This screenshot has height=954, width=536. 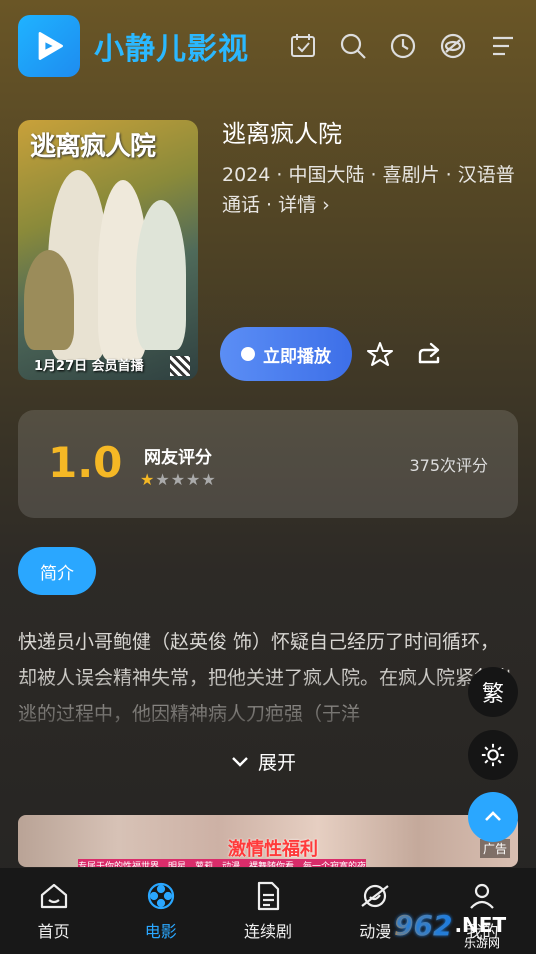 I want to click on chevron-up-icon, so click(x=493, y=816).